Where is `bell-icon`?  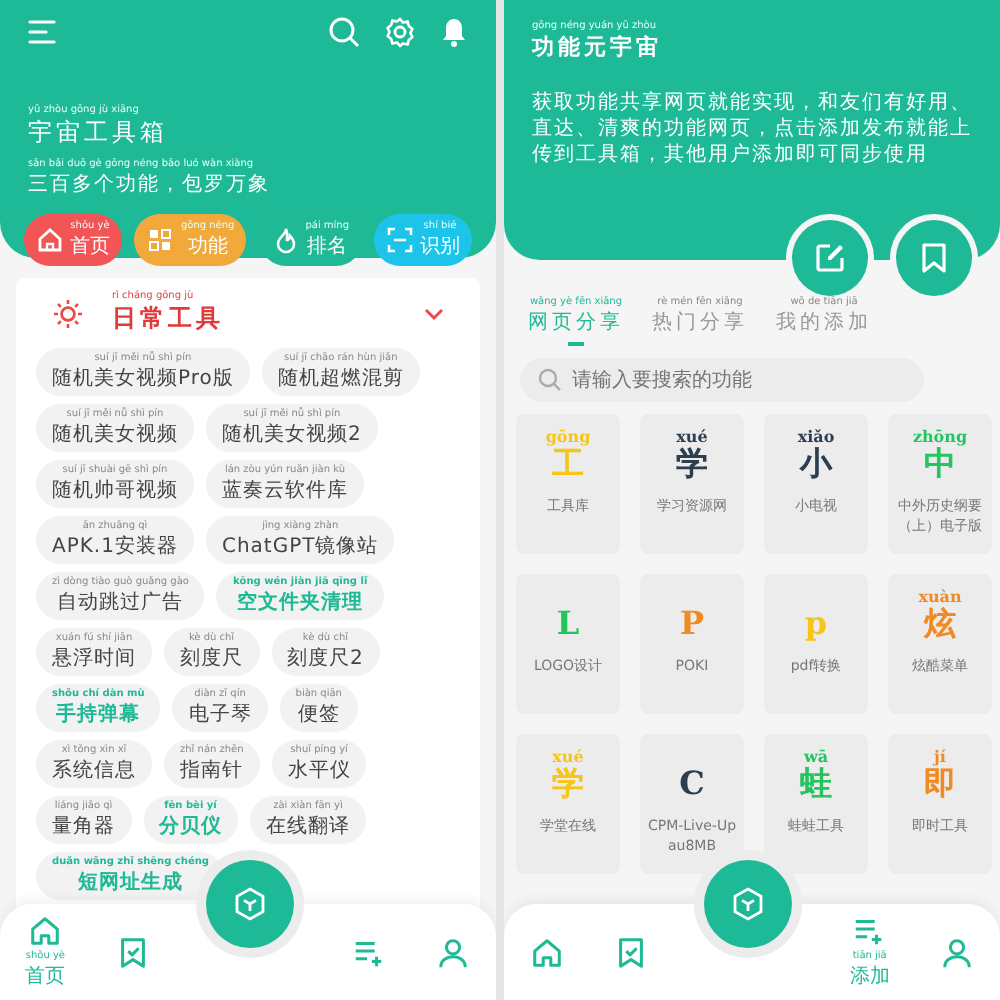 bell-icon is located at coordinates (454, 32).